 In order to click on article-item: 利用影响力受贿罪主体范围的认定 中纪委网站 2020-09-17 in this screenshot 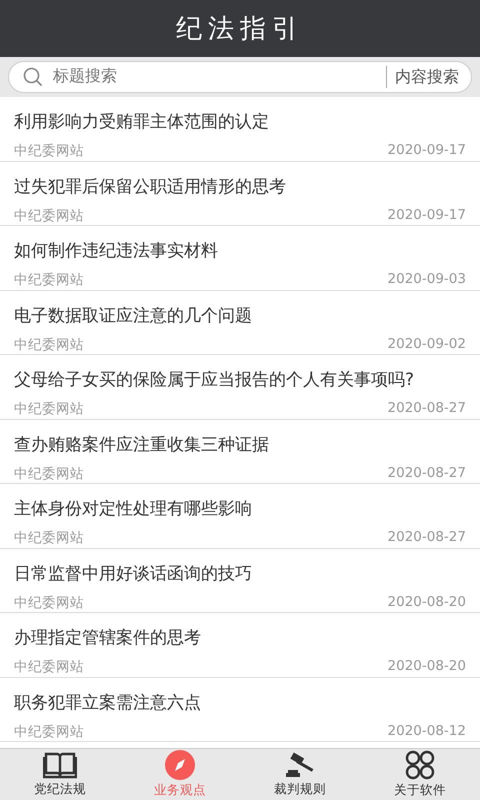, I will do `click(240, 129)`.